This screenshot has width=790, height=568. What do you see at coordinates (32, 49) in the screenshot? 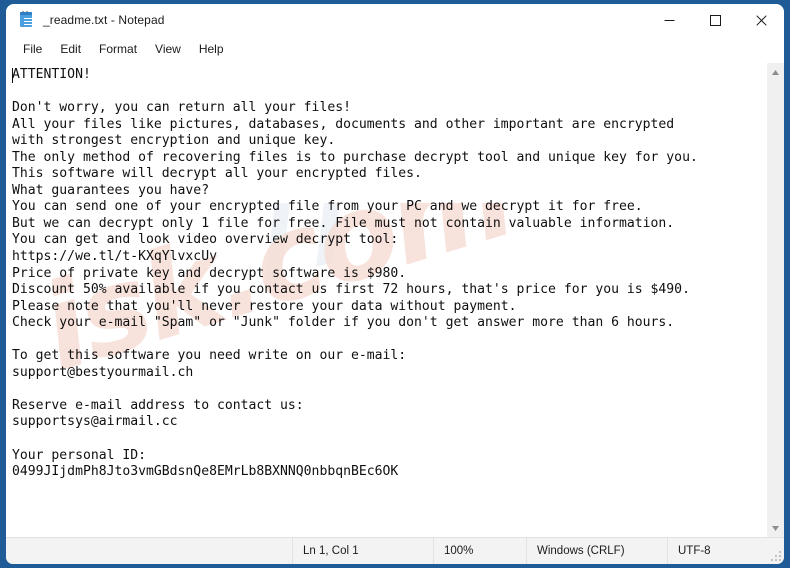
I see `menu-item-file: File` at bounding box center [32, 49].